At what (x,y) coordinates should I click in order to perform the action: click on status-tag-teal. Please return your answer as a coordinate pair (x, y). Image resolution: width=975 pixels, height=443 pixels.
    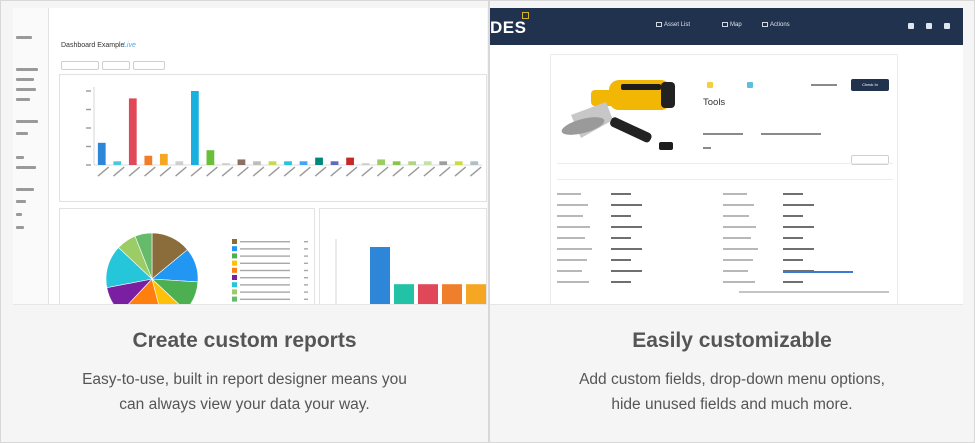
    Looking at the image, I should click on (750, 85).